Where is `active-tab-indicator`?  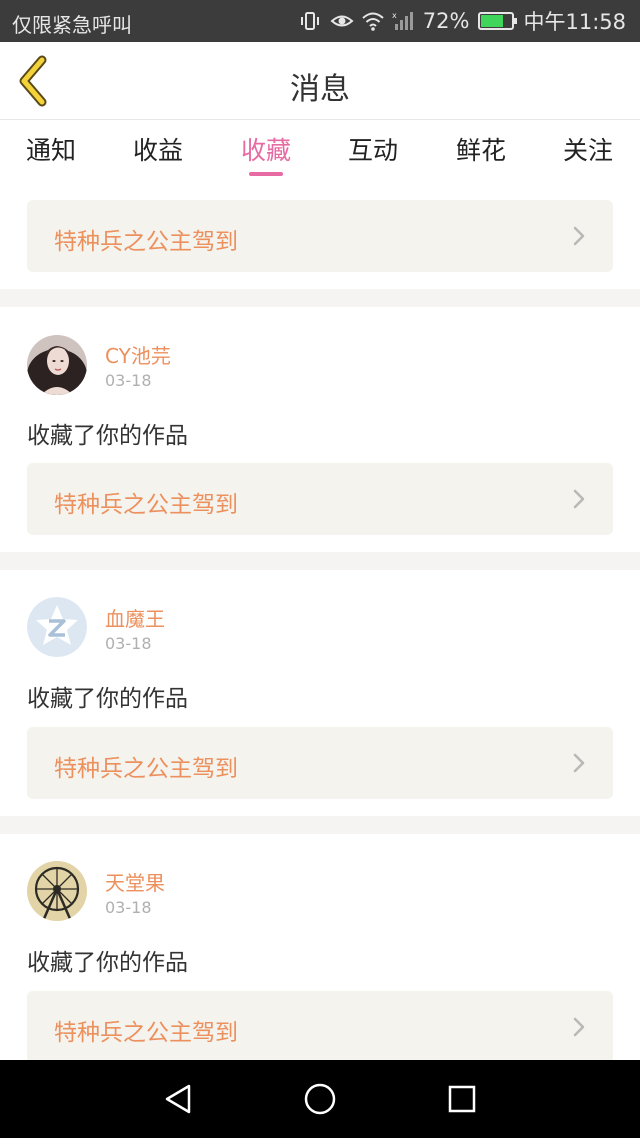 active-tab-indicator is located at coordinates (266, 174).